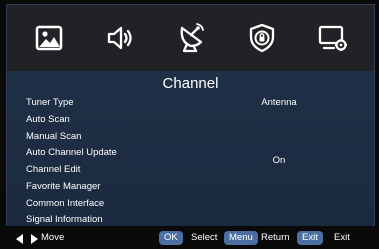 The image size is (379, 249). Describe the element at coordinates (27, 239) in the screenshot. I see `left-right-arrows-icon` at that location.